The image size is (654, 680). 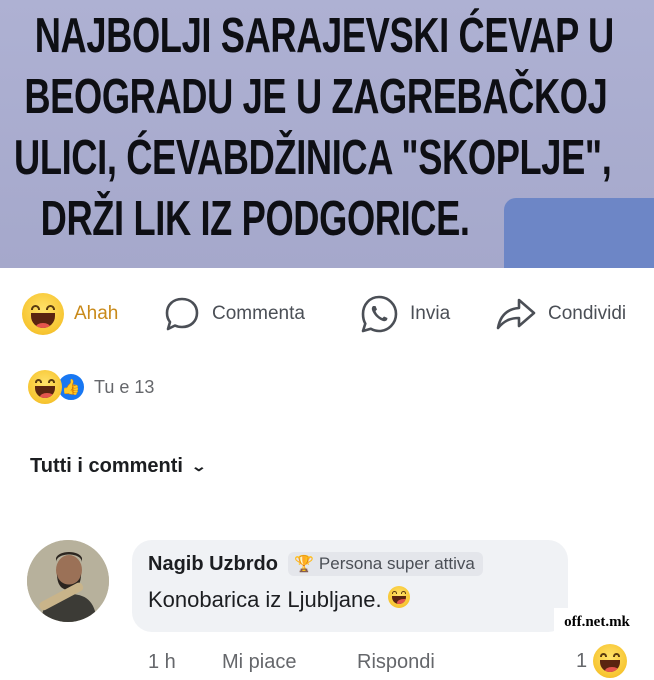 What do you see at coordinates (324, 36) in the screenshot?
I see `banner-line-1: NAJBOLJI SARAJEVSKI ĆEVAP U` at bounding box center [324, 36].